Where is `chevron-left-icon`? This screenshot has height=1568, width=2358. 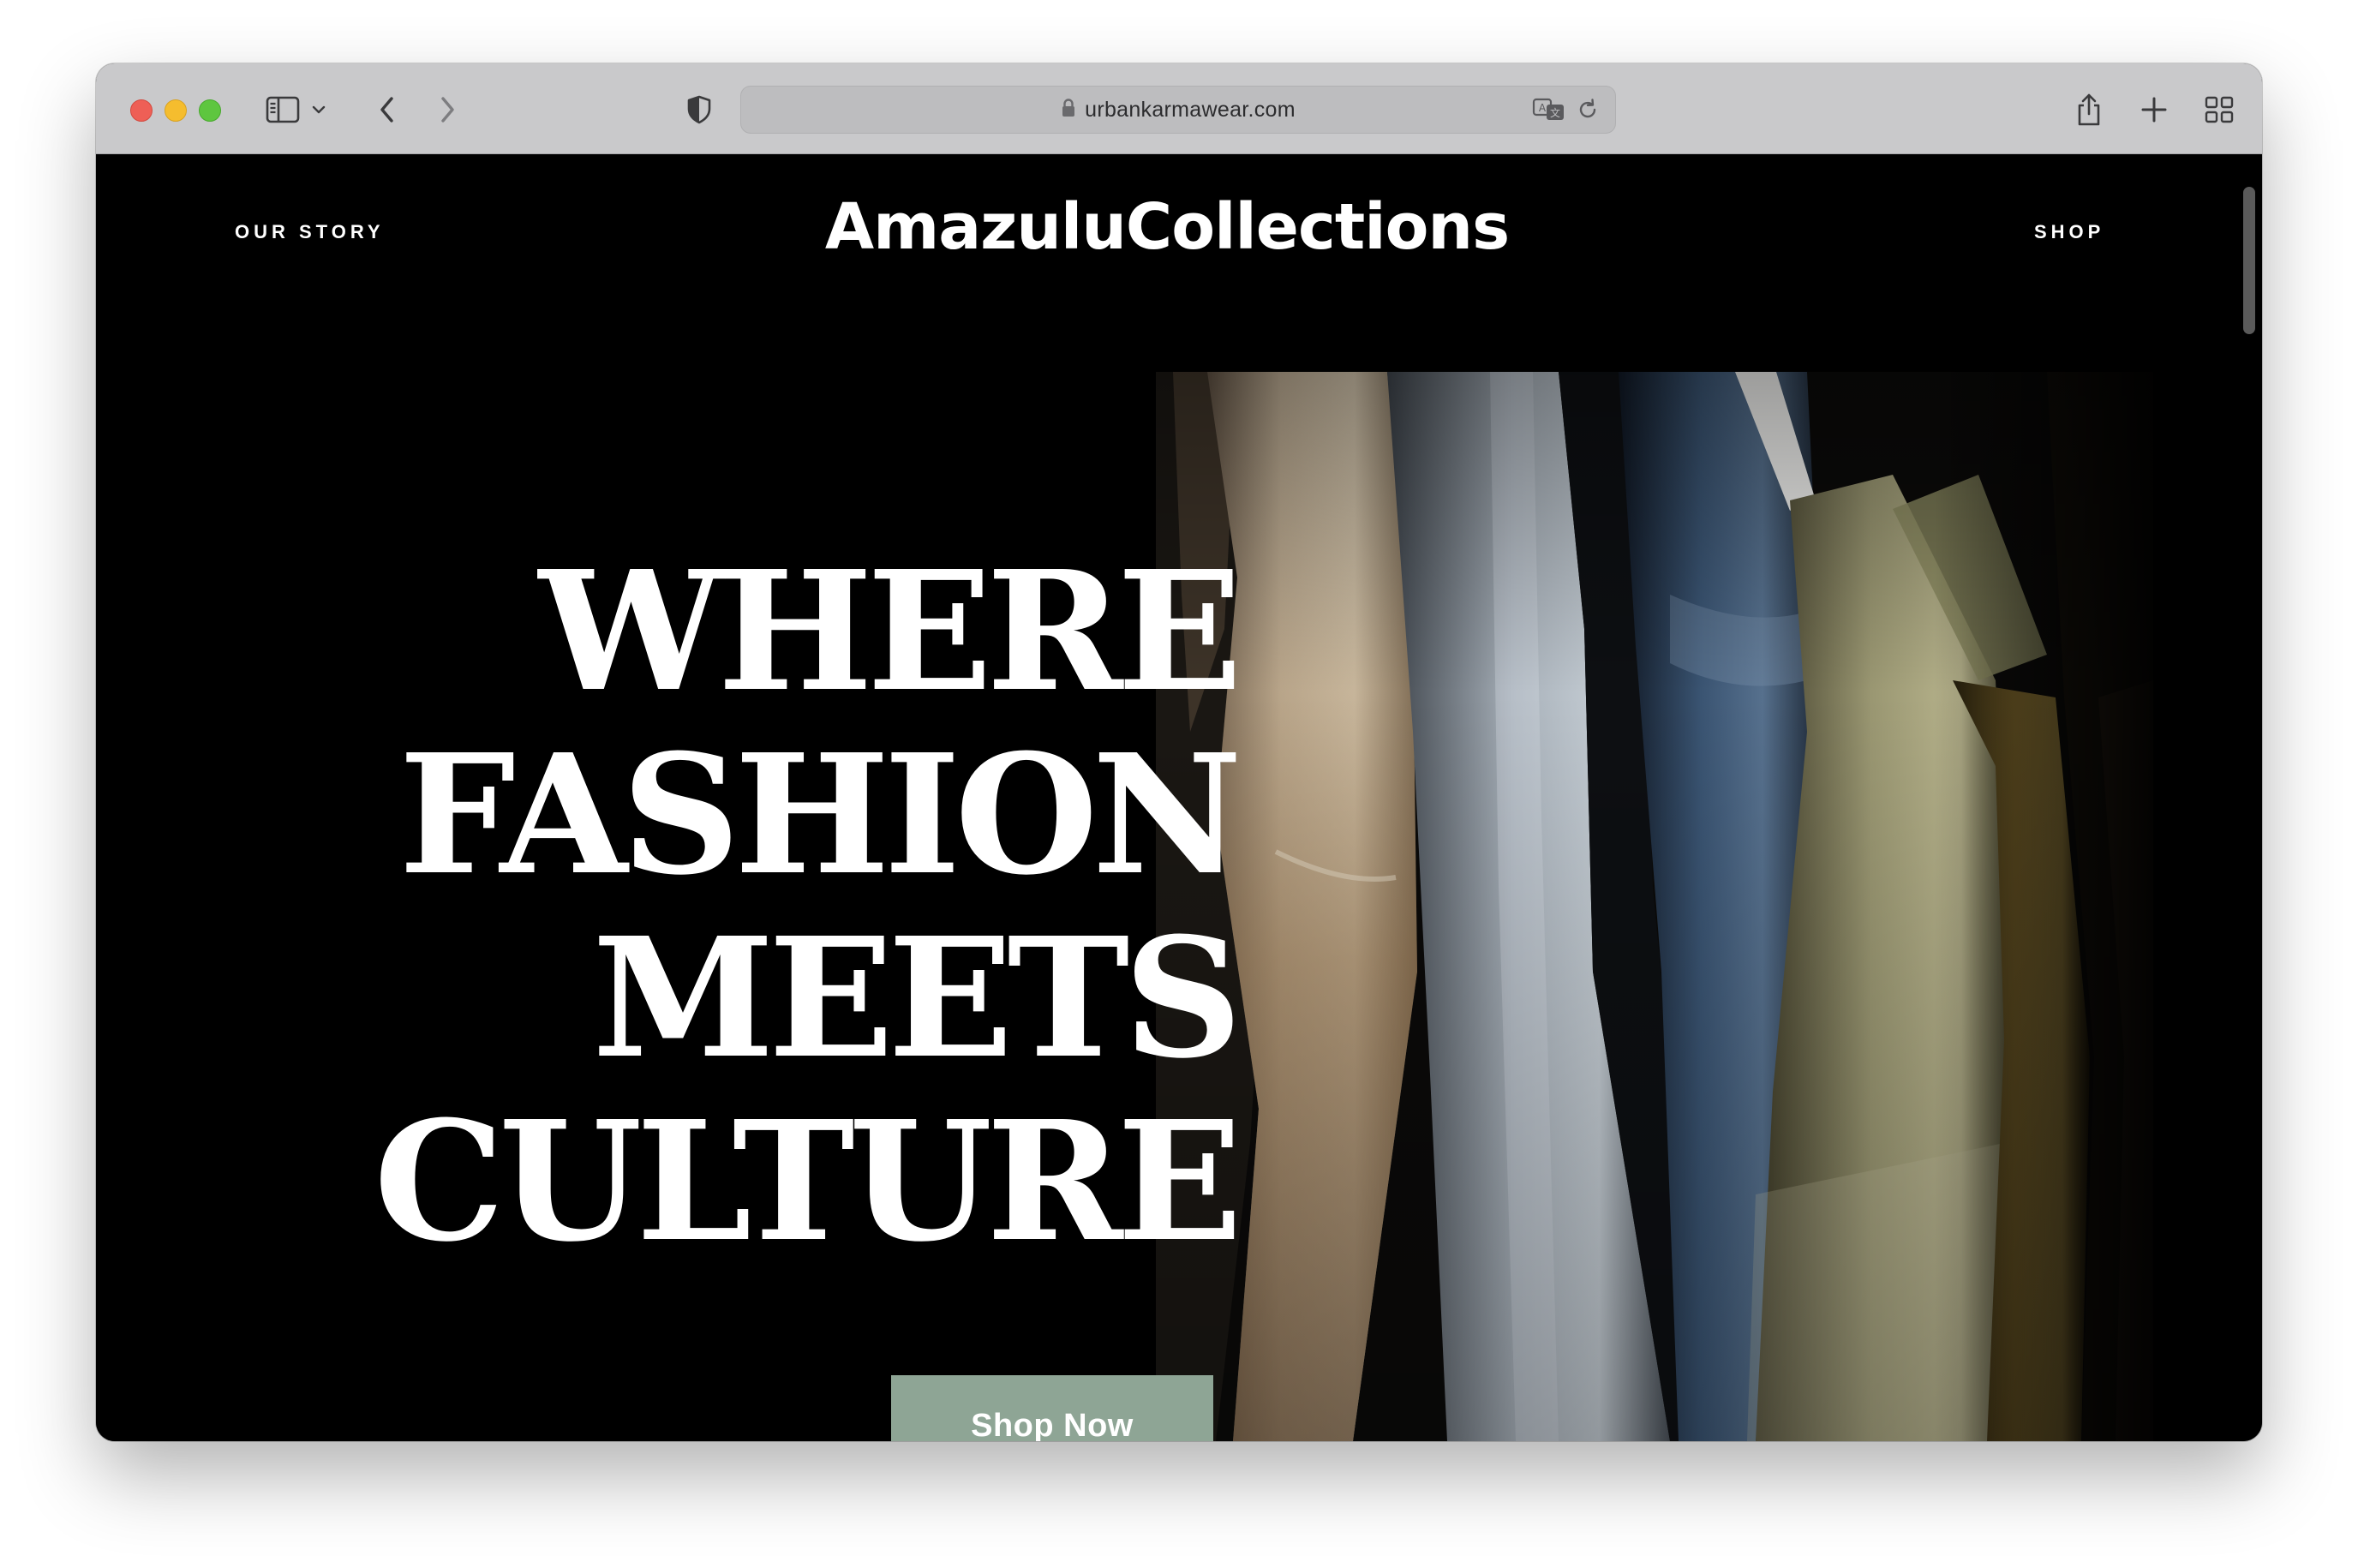
chevron-left-icon is located at coordinates (387, 110).